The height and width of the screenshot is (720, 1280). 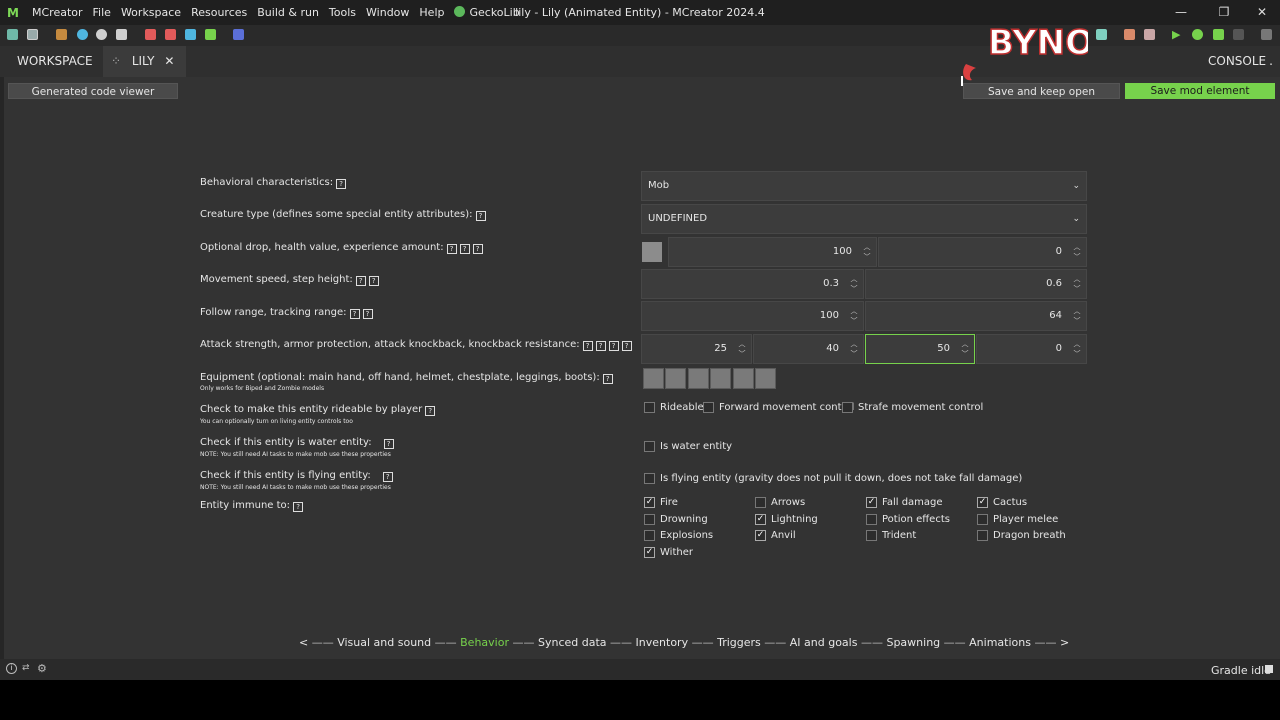 What do you see at coordinates (219, 12) in the screenshot?
I see `menu-resources: Resources` at bounding box center [219, 12].